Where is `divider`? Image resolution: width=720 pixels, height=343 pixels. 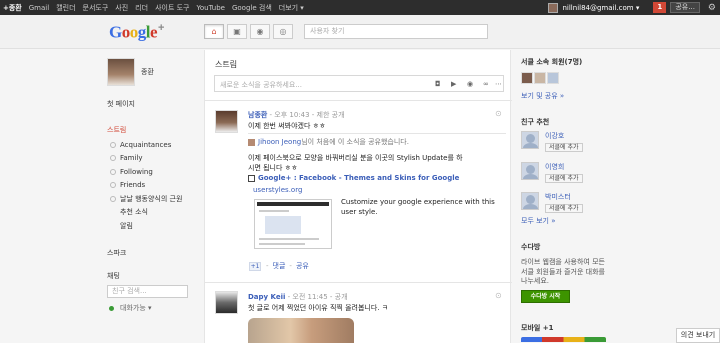
divider is located at coordinates (358, 282).